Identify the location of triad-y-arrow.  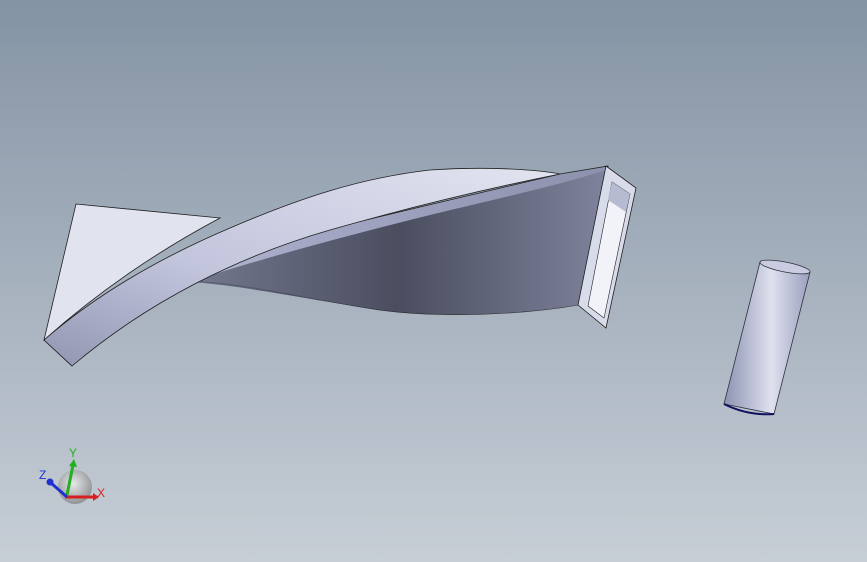
(73, 463).